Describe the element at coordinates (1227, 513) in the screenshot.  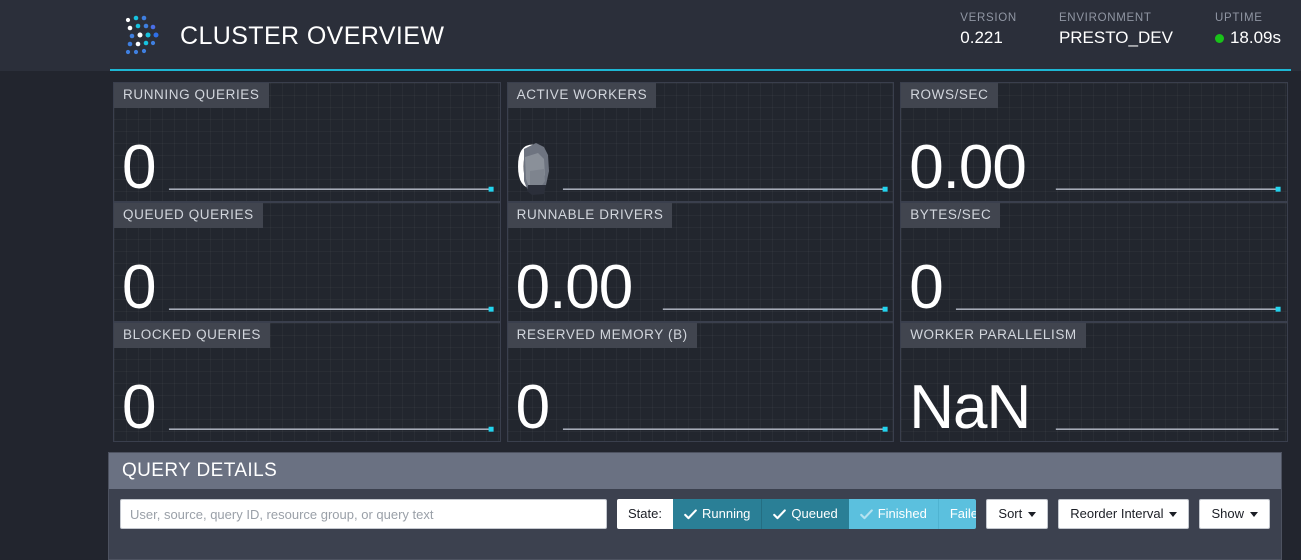
I see `show-menu-label: Show` at that location.